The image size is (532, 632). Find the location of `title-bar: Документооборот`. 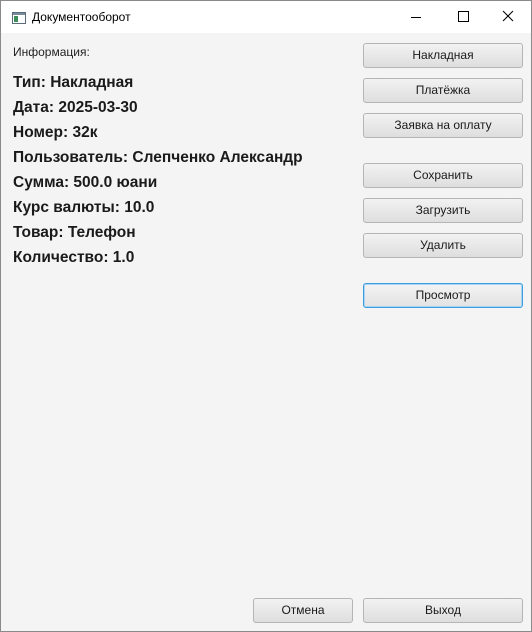

title-bar: Документооборот is located at coordinates (266, 17).